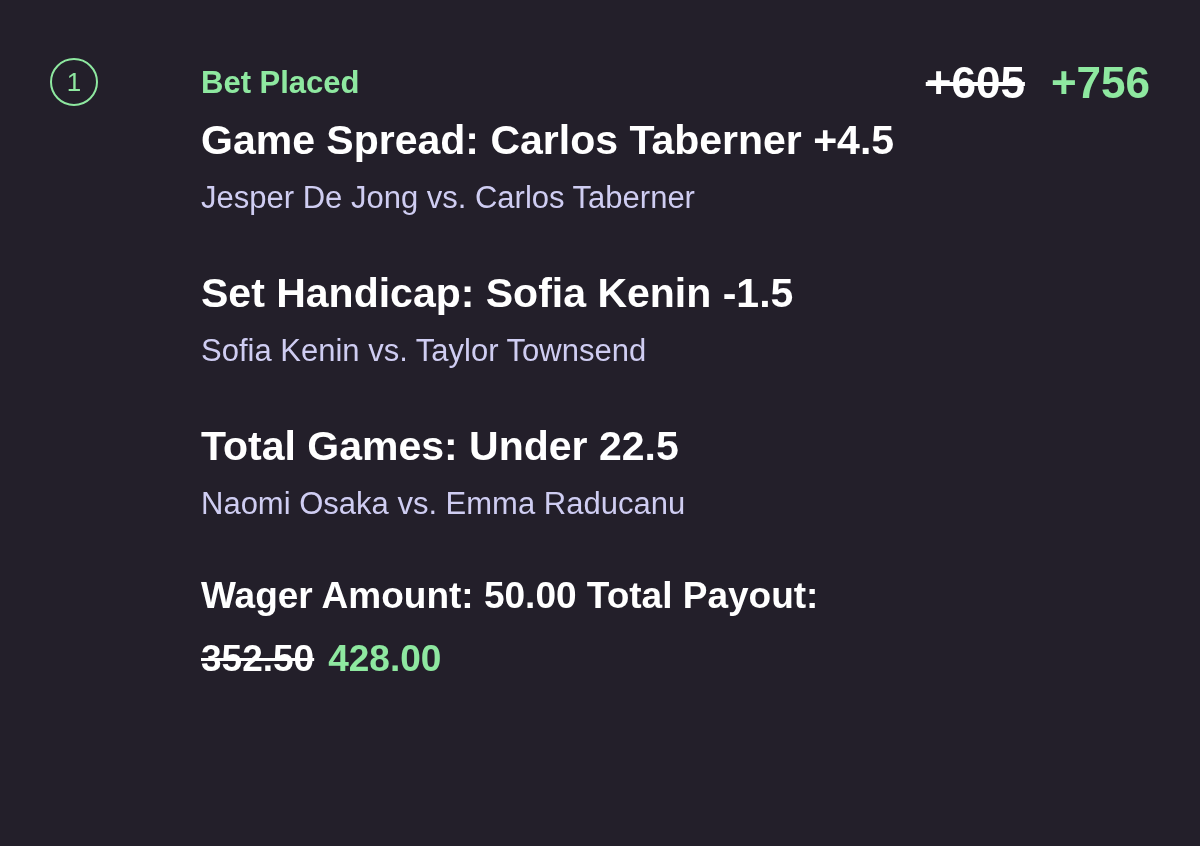  What do you see at coordinates (280, 83) in the screenshot?
I see `bet-status: Bet Placed` at bounding box center [280, 83].